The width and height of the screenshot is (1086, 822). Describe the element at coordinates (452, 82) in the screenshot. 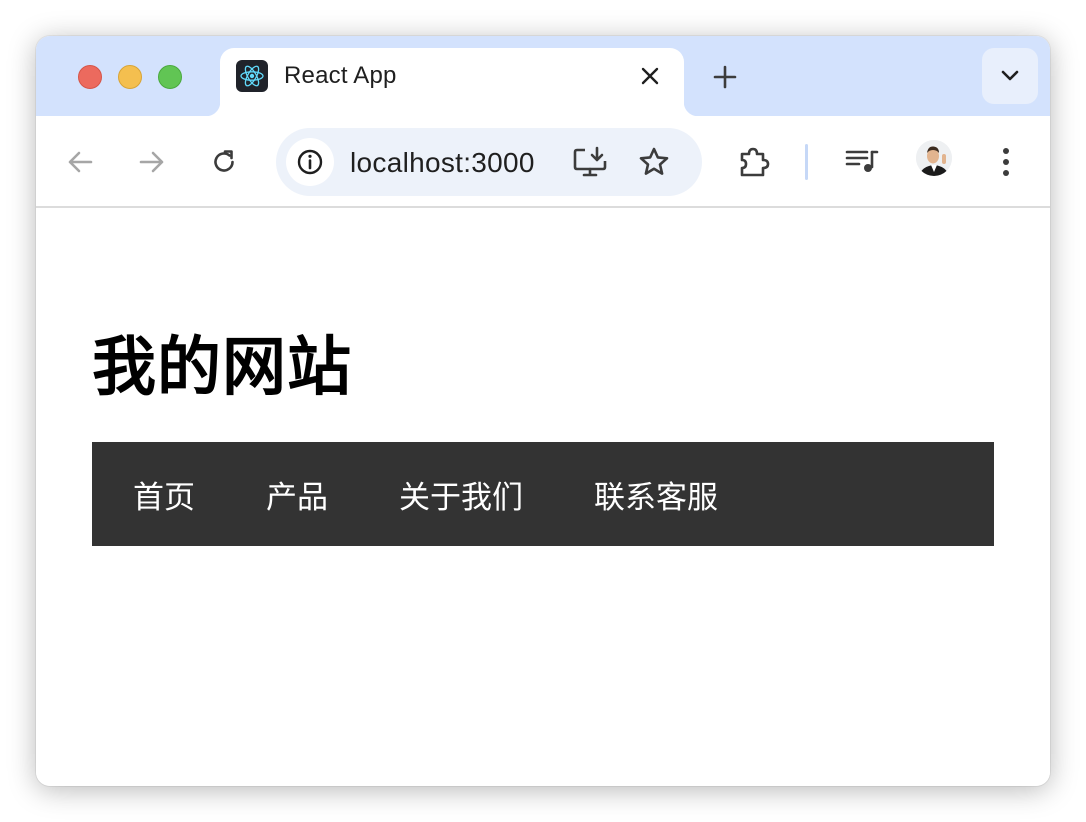

I see `tab-react-app: React App` at that location.